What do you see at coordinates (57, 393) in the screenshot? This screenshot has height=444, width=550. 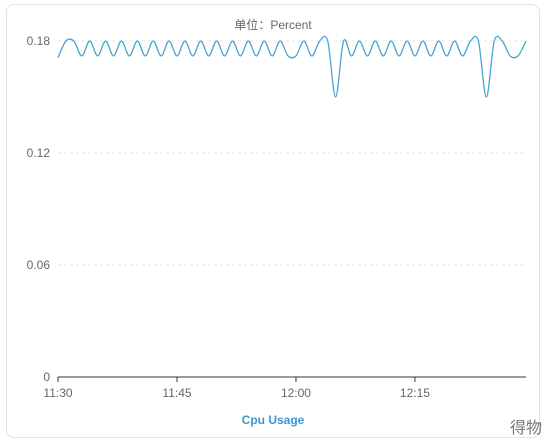 I see `x-tick-label: 11:30` at bounding box center [57, 393].